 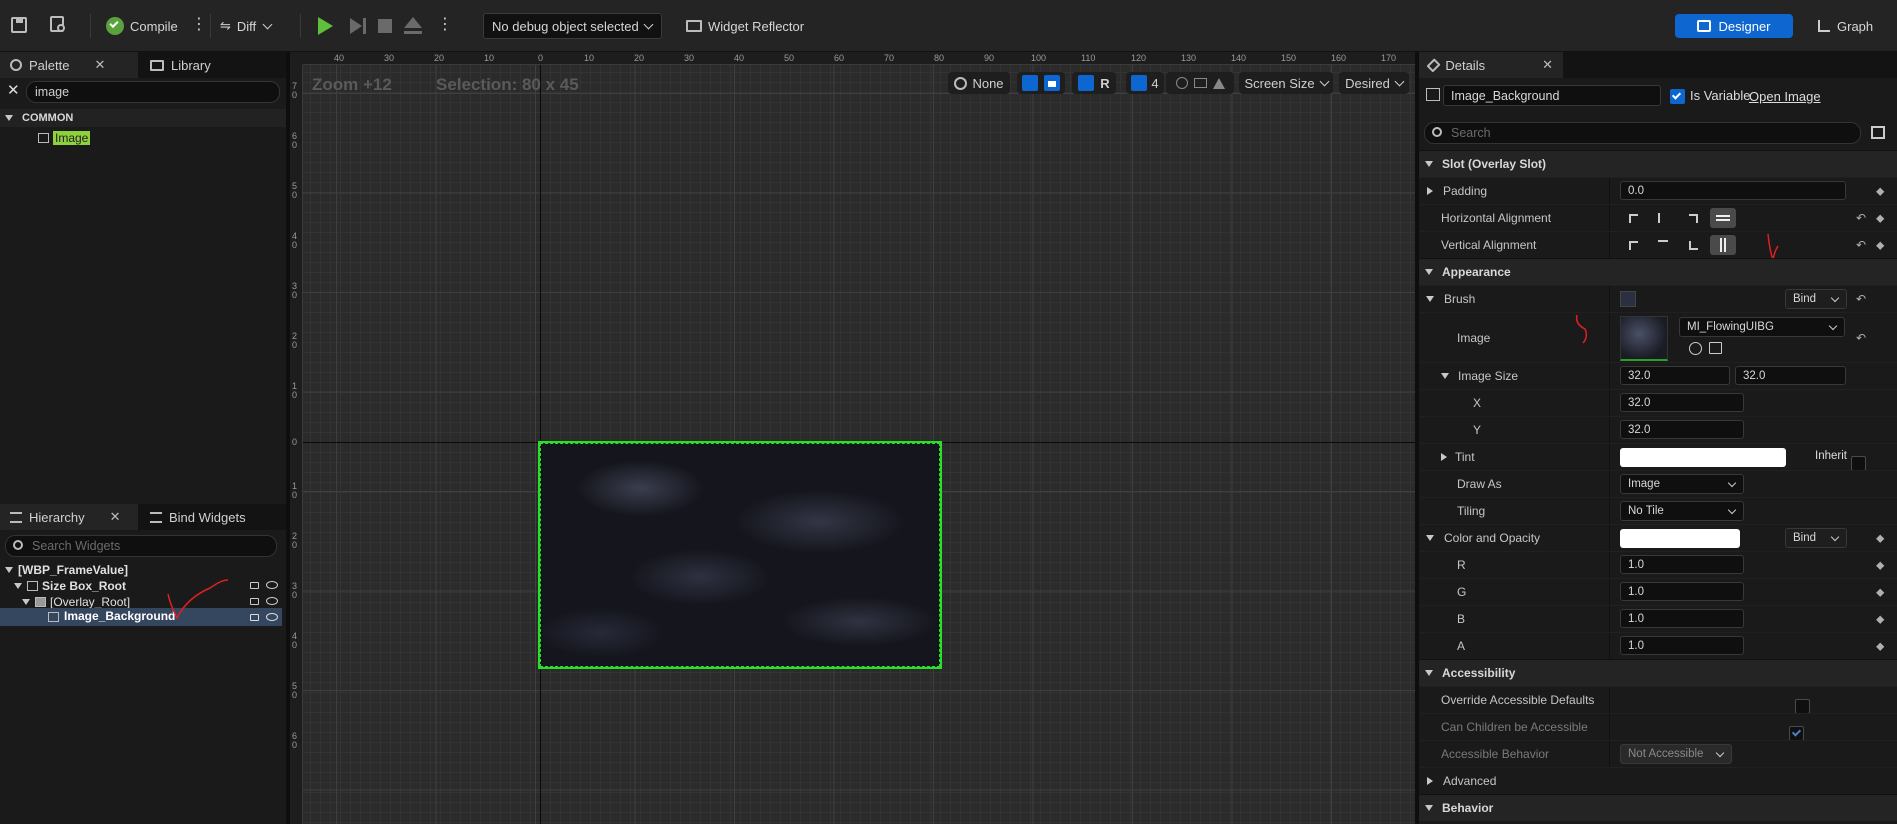 I want to click on override-accessible-checkbox, so click(x=1803, y=706).